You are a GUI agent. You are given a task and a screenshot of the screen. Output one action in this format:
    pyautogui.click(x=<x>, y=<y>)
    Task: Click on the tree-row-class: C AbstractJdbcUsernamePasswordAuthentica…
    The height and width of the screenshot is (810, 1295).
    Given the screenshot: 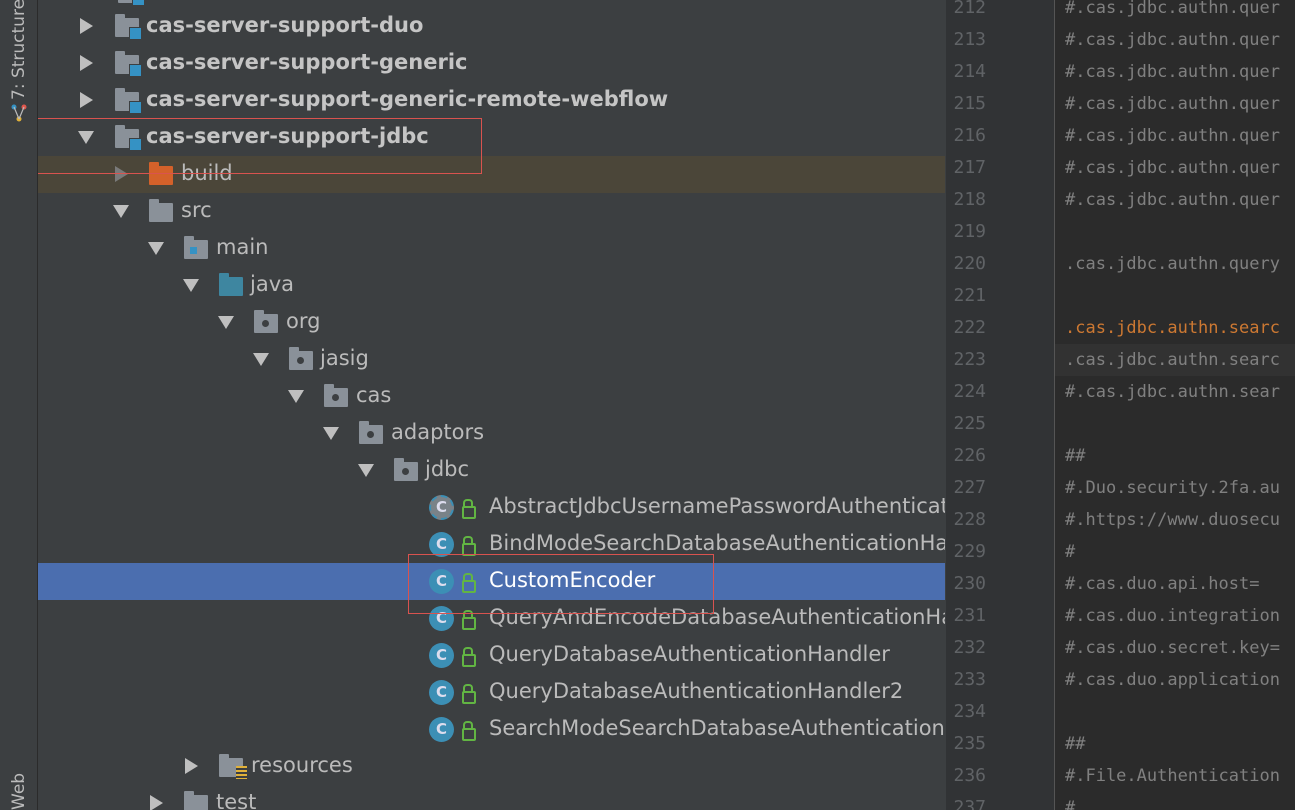 What is the action you would take?
    pyautogui.click(x=491, y=507)
    